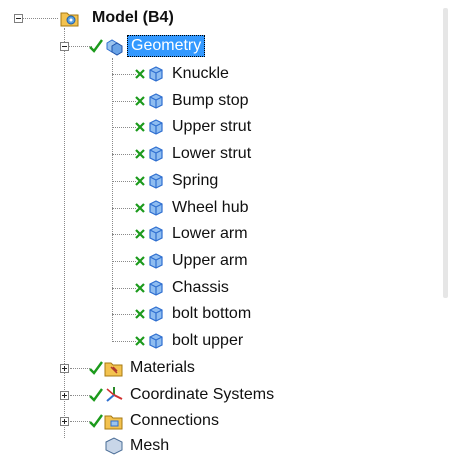 The width and height of the screenshot is (450, 458). I want to click on tree-node-body: Lower arm, so click(192, 234).